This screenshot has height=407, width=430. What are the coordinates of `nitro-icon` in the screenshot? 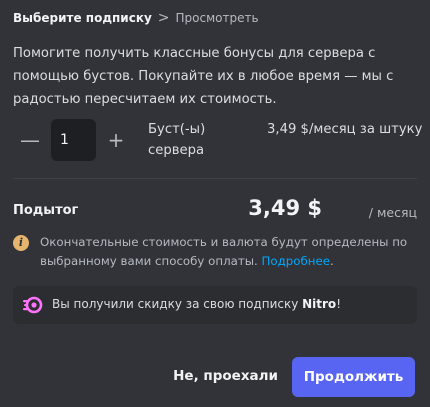 It's located at (33, 305).